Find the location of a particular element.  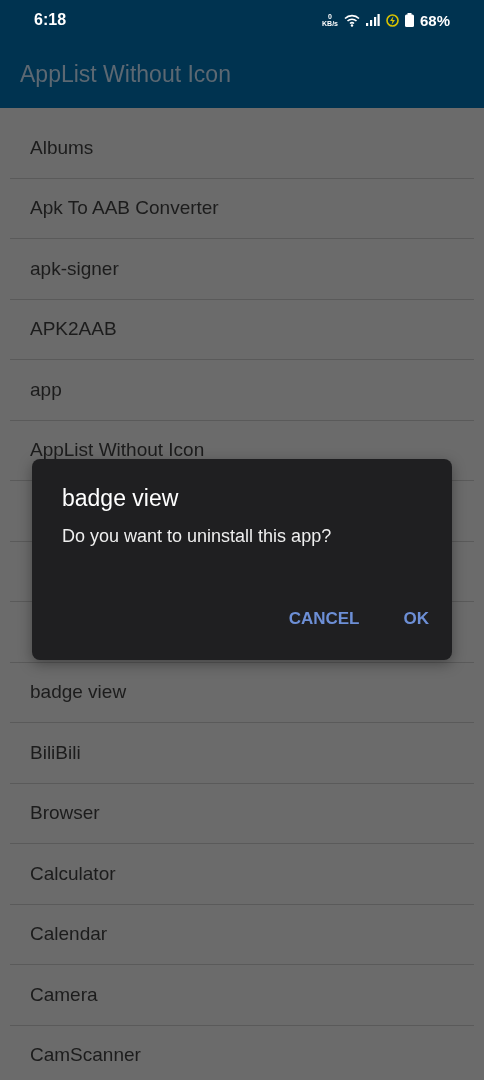

app-name: badge view is located at coordinates (78, 692).